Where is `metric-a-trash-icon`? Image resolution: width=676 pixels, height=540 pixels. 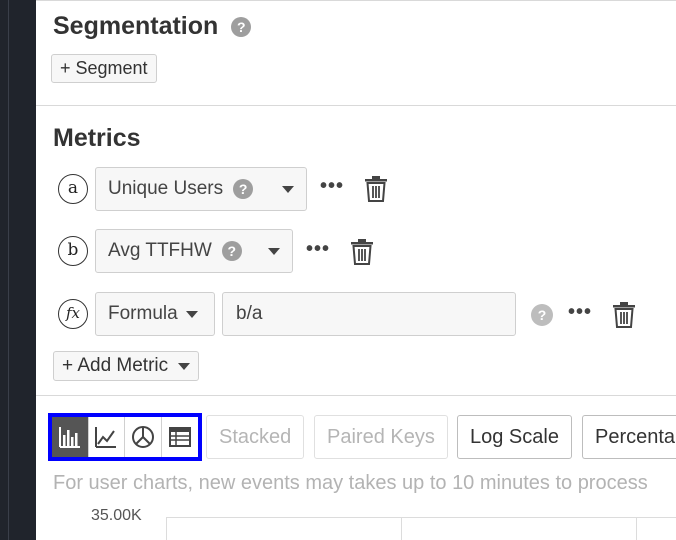 metric-a-trash-icon is located at coordinates (376, 189).